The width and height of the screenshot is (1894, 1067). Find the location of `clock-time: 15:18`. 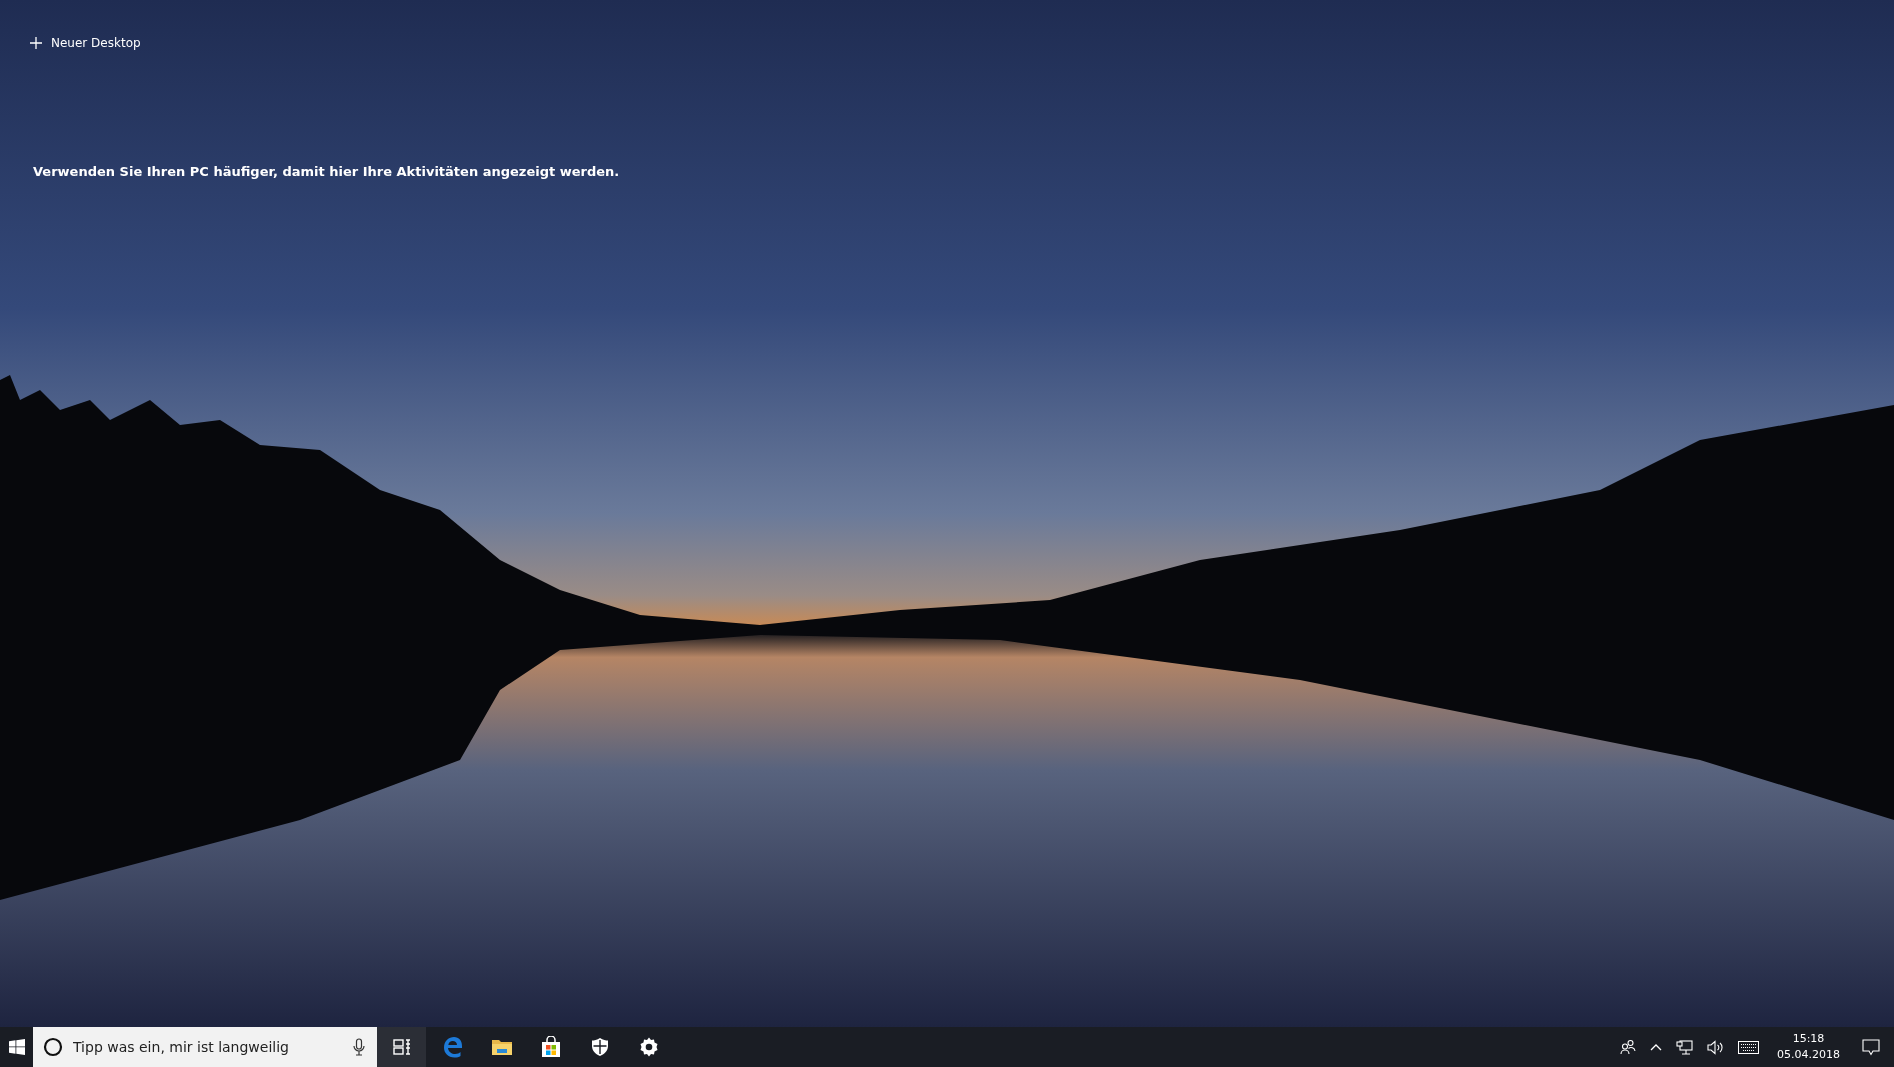

clock-time: 15:18 is located at coordinates (1808, 1039).